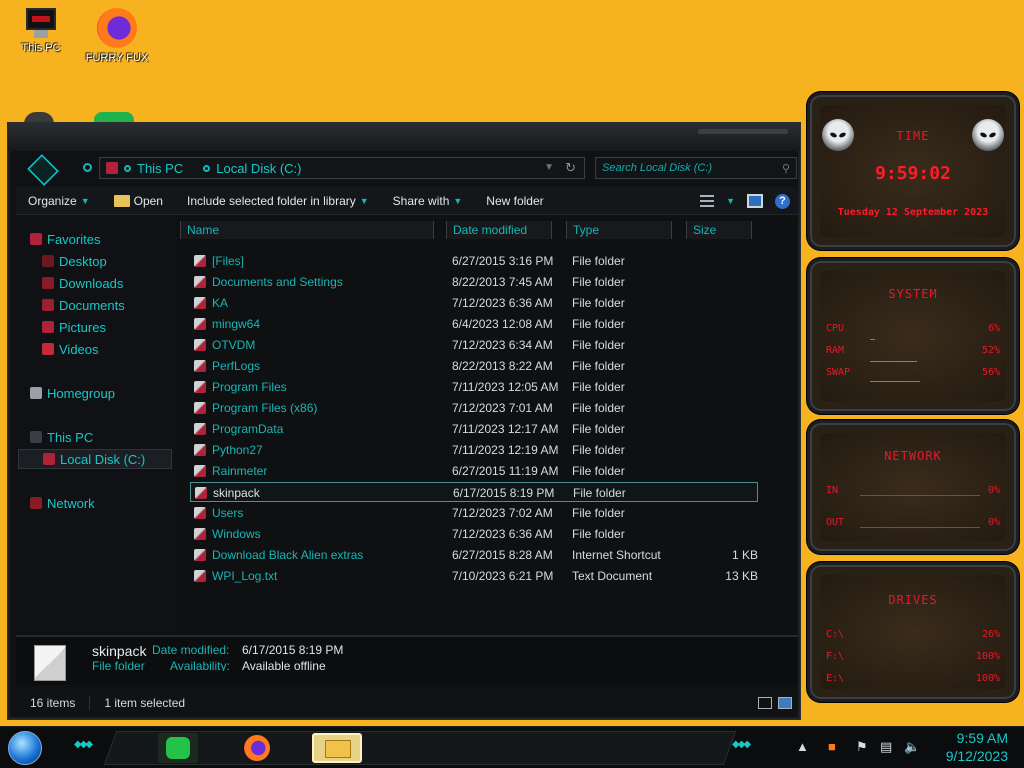 The image size is (1024, 768). I want to click on window-titlebar, so click(404, 137).